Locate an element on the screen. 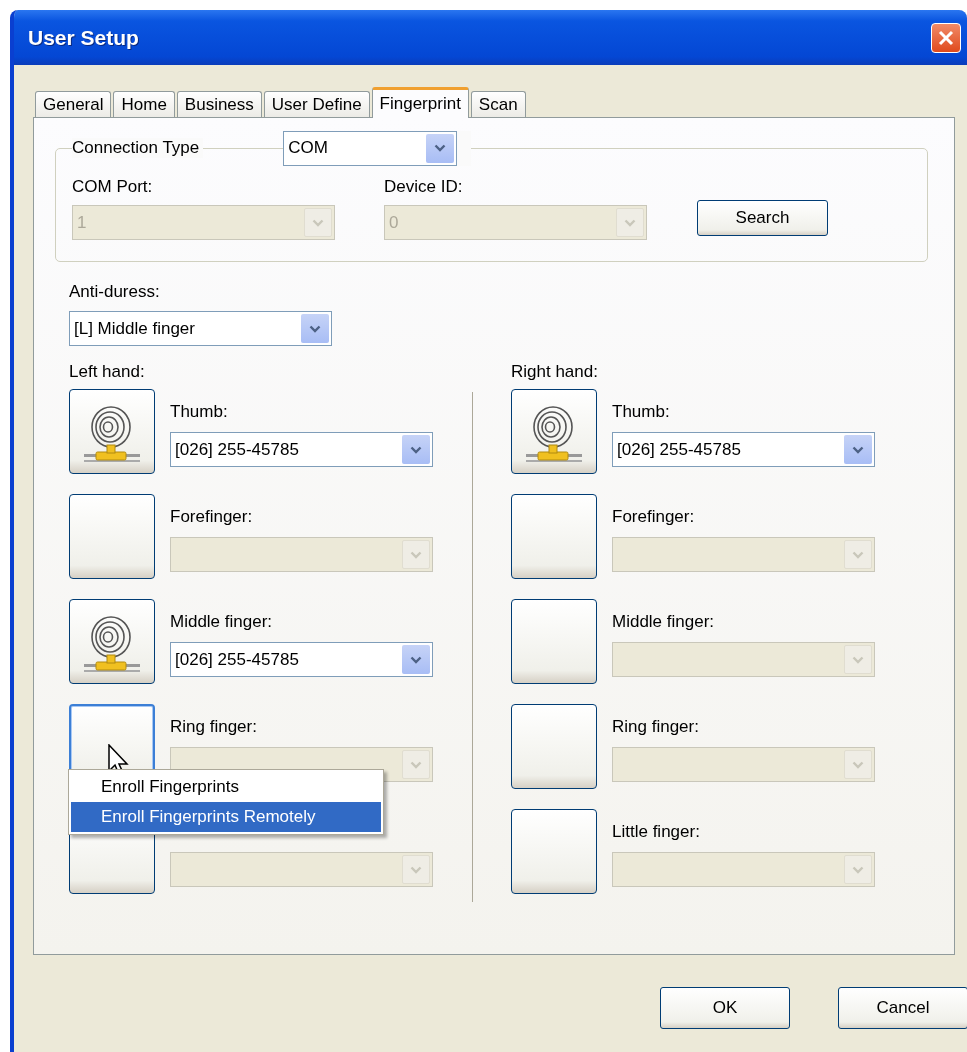 This screenshot has width=967, height=1052. dropdown: COM is located at coordinates (370, 148).